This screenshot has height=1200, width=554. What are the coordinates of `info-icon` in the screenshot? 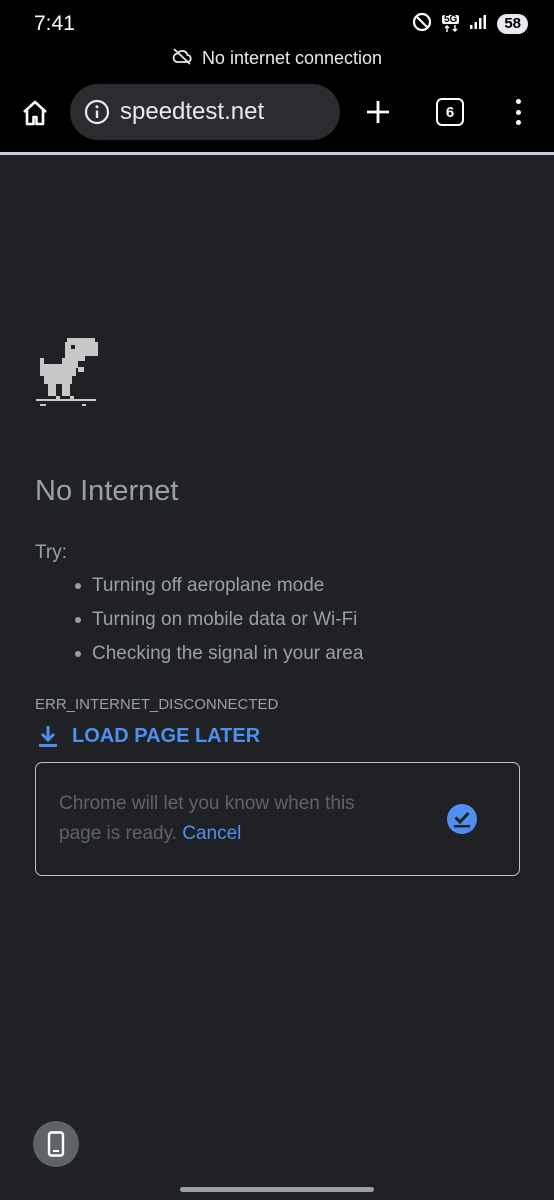 It's located at (97, 112).